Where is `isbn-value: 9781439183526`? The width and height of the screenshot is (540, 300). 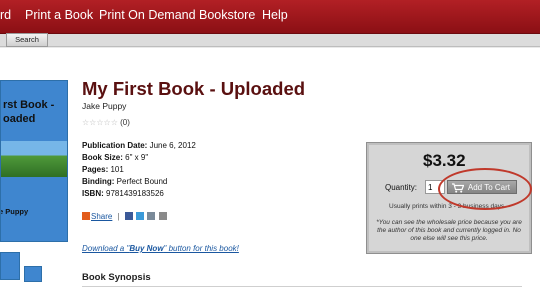 isbn-value: 9781439183526 is located at coordinates (135, 193).